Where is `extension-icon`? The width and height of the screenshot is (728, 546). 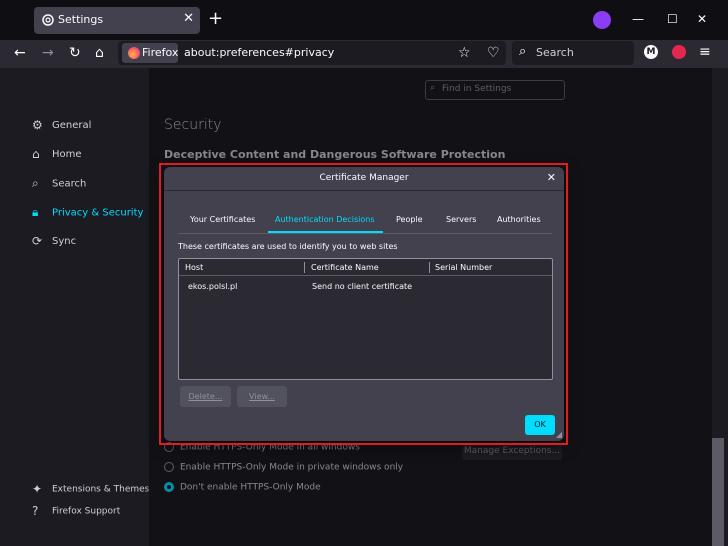
extension-icon is located at coordinates (679, 52).